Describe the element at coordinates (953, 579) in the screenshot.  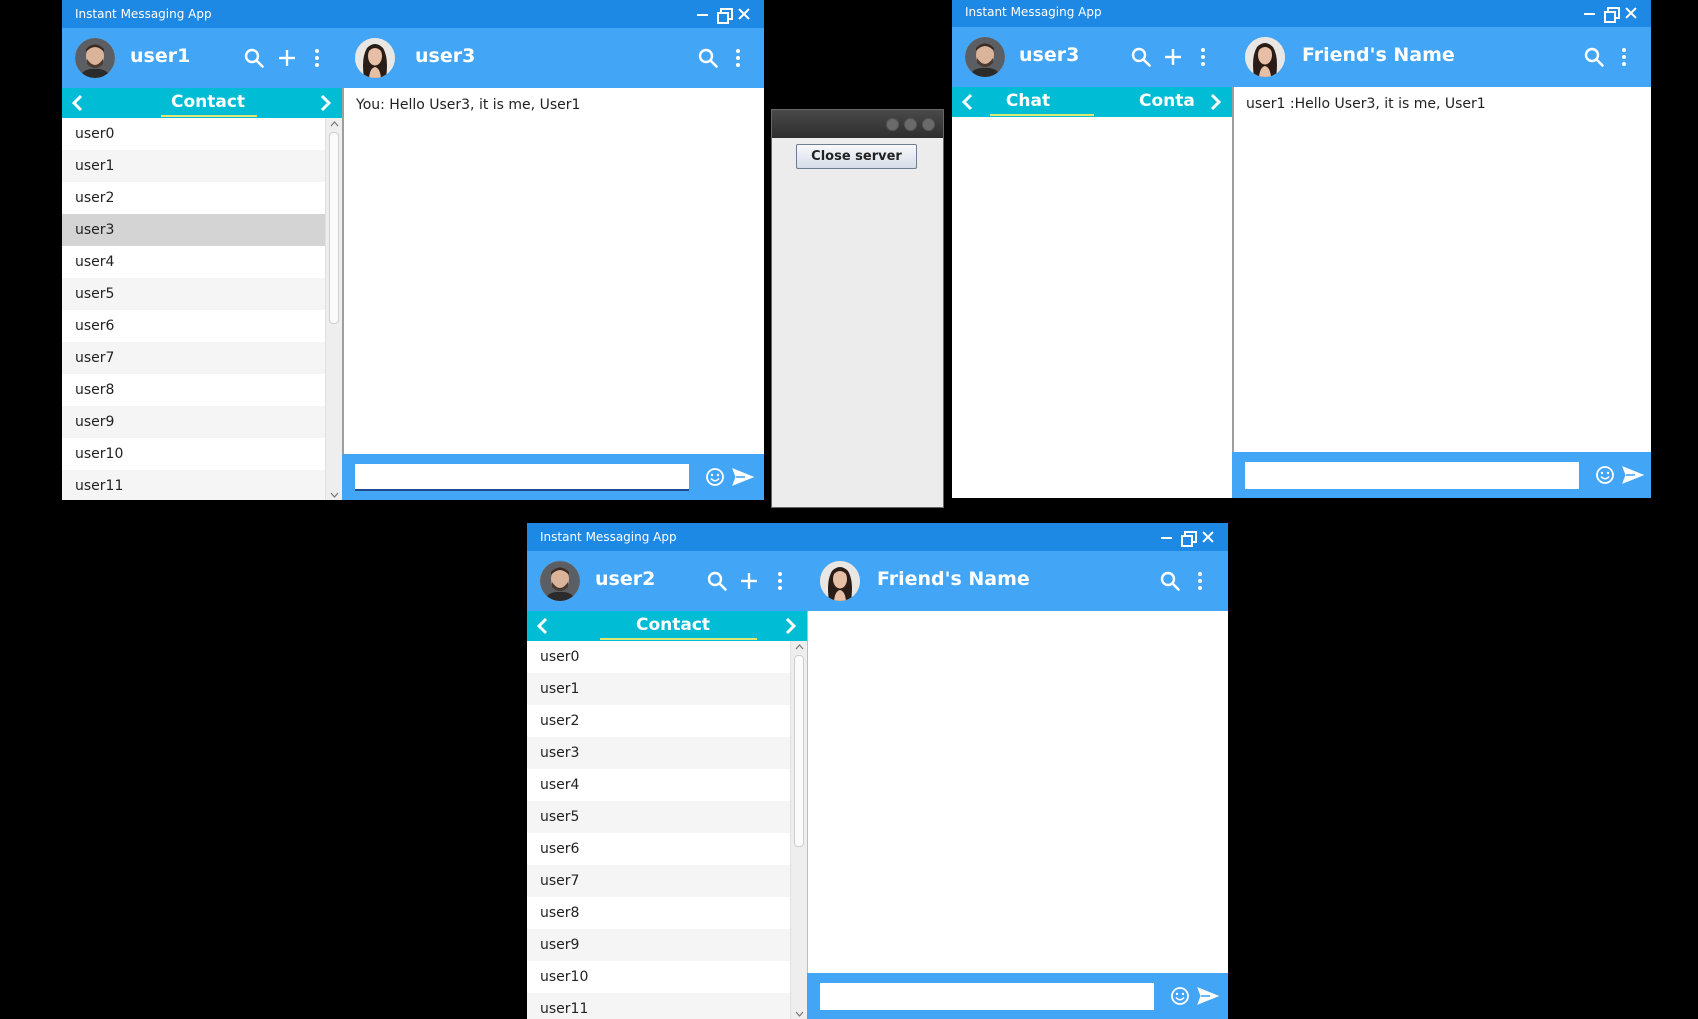
I see `friend-name: Friend's Name` at that location.